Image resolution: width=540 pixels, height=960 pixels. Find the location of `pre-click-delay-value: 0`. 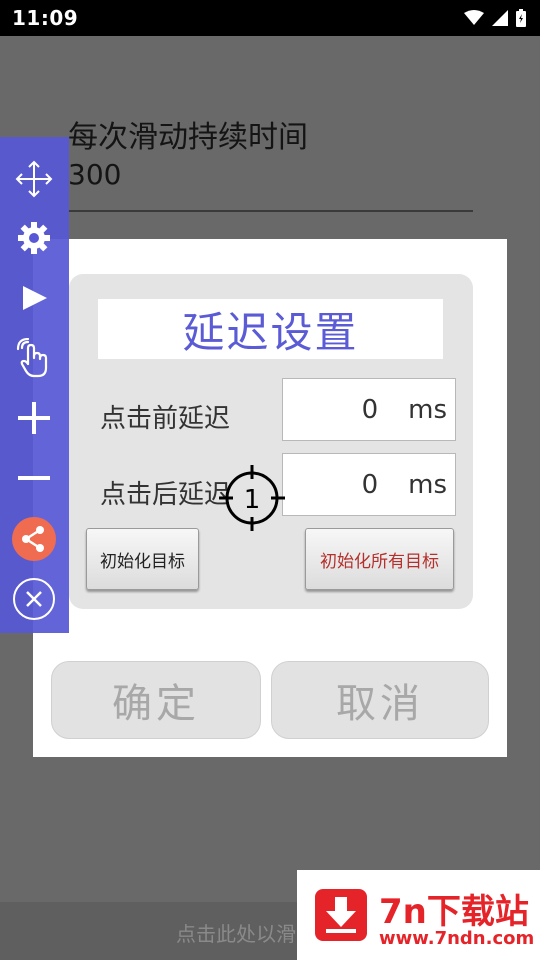

pre-click-delay-value: 0 is located at coordinates (370, 410).